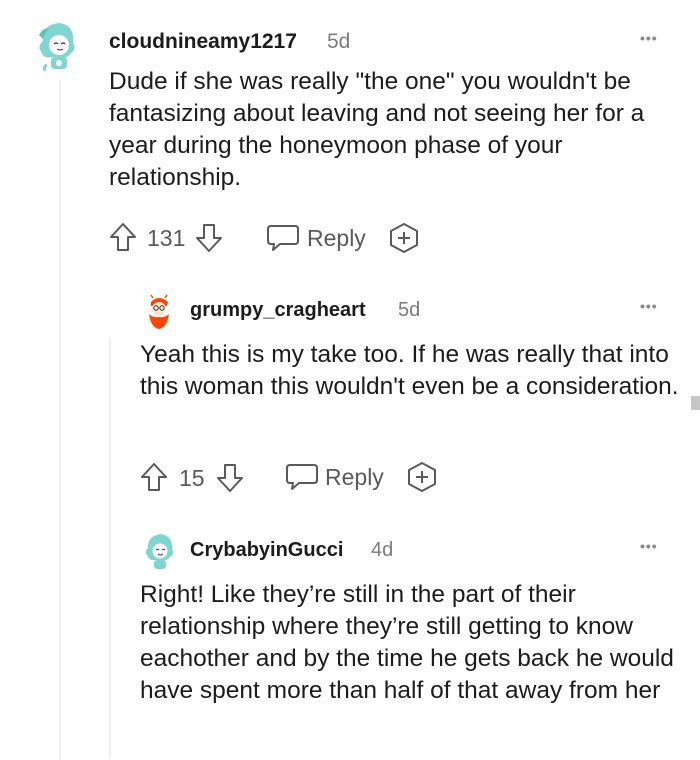 This screenshot has width=700, height=760. I want to click on thread-line-reply, so click(110, 548).